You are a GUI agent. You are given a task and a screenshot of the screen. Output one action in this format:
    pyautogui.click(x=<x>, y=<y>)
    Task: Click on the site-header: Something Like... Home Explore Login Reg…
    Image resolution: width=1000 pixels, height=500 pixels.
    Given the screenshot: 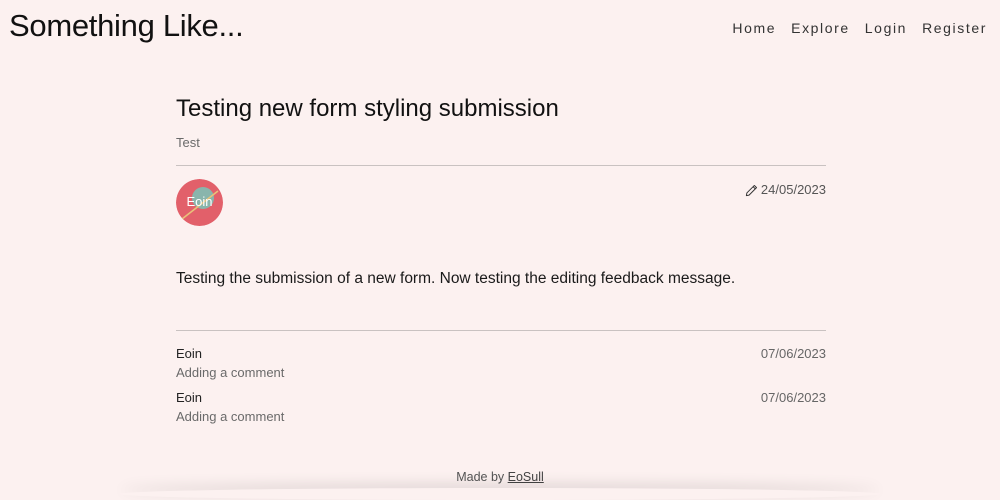 What is the action you would take?
    pyautogui.click(x=500, y=28)
    